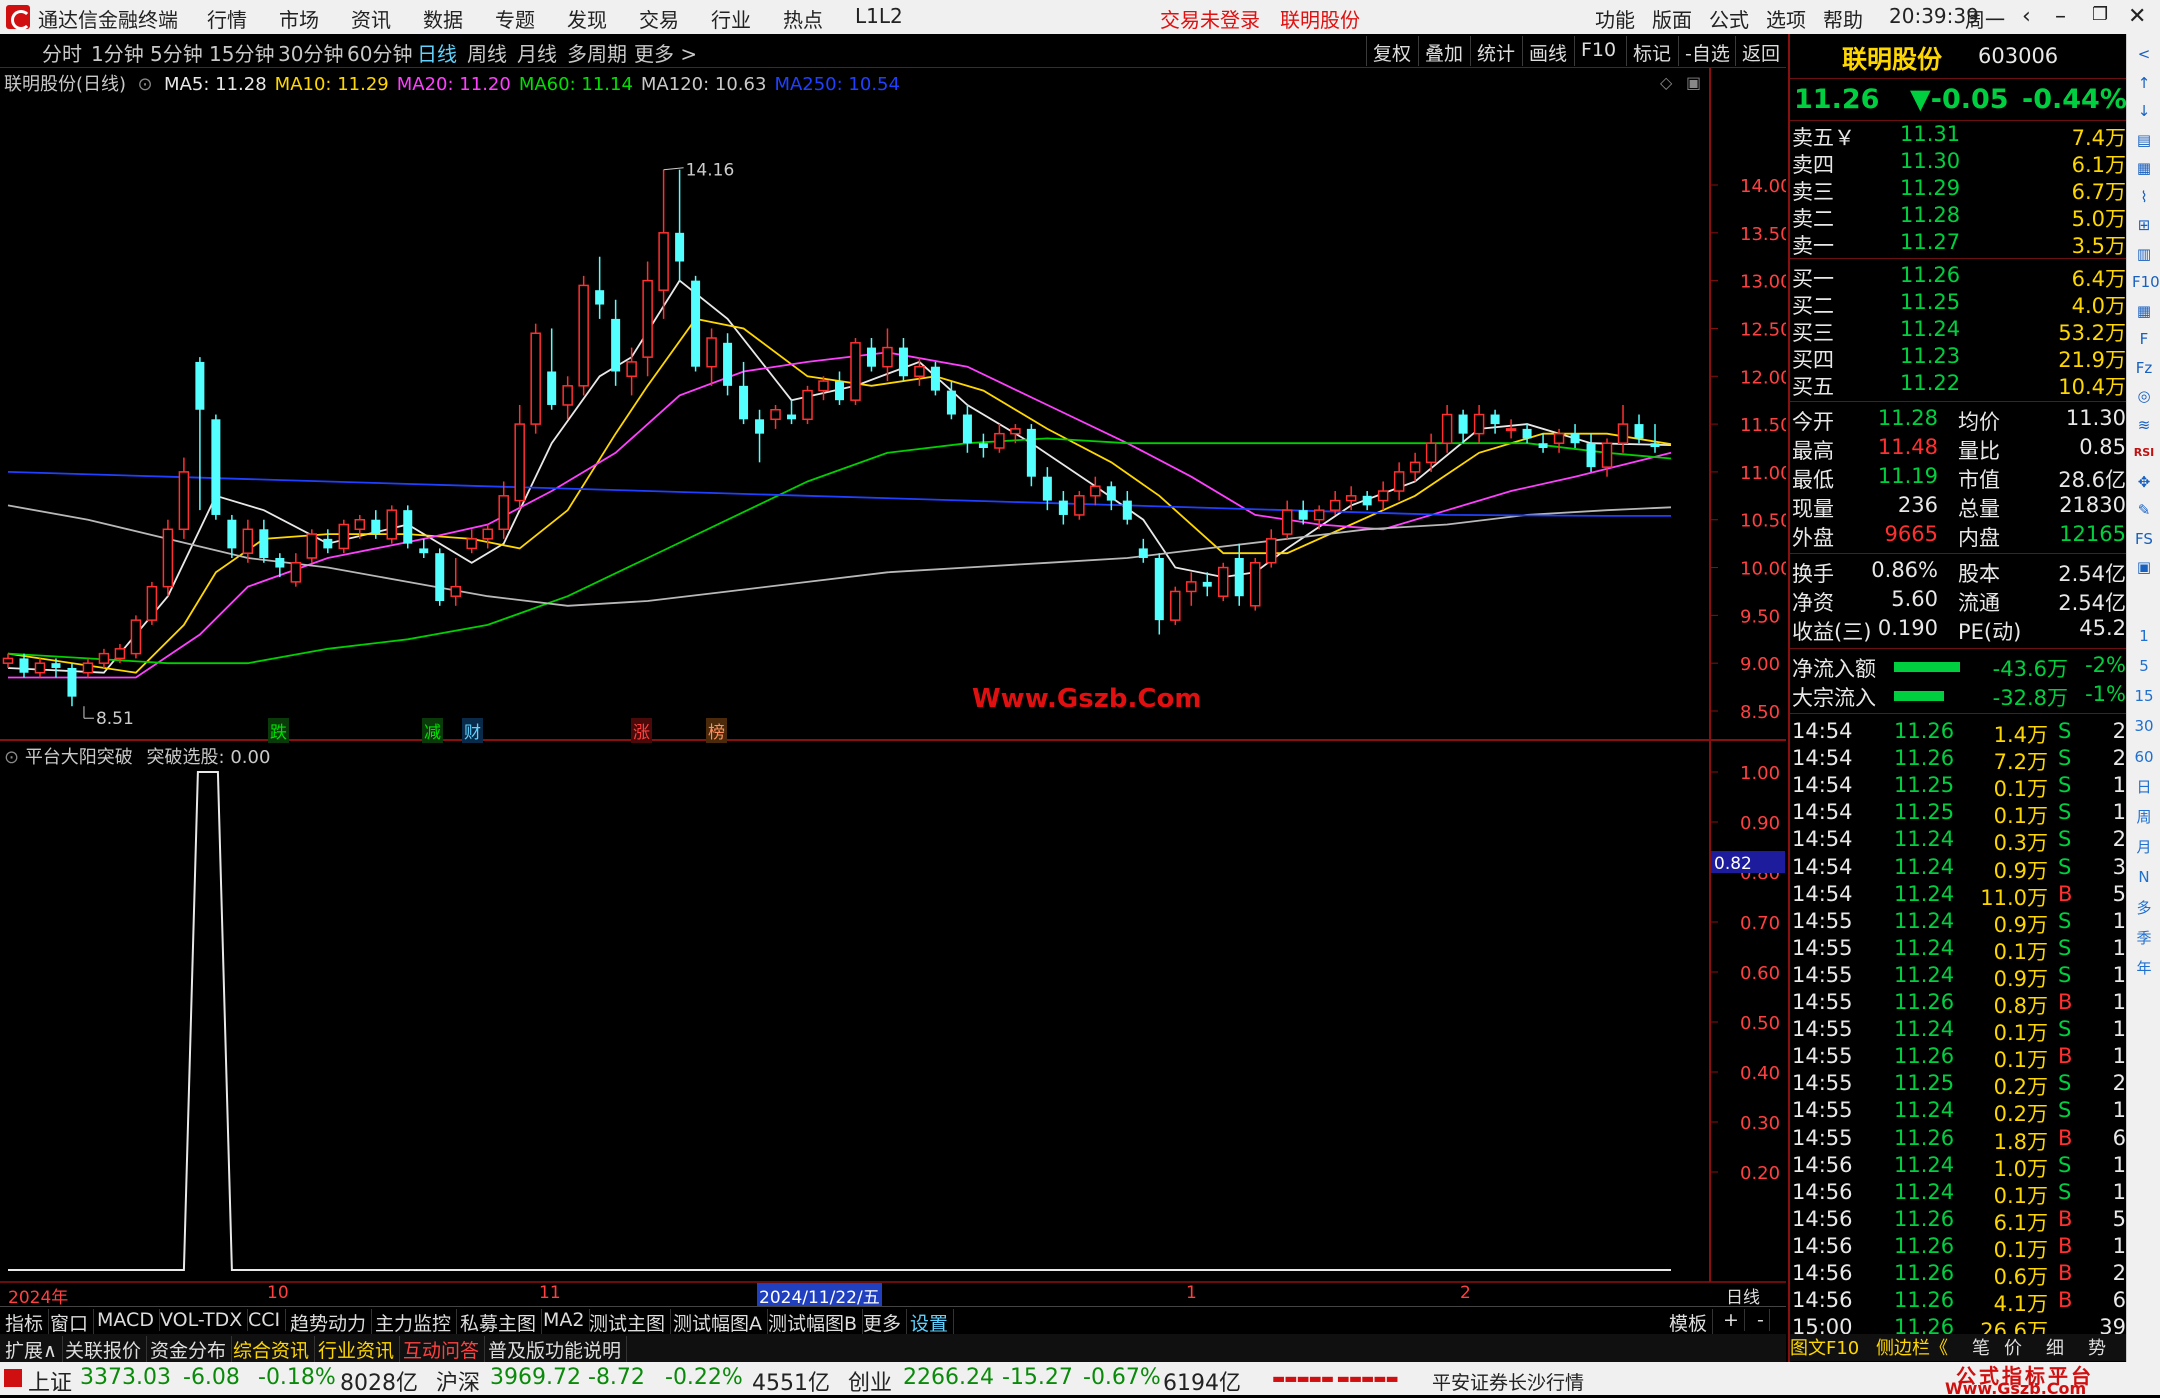 This screenshot has width=2160, height=1398. What do you see at coordinates (1598, 51) in the screenshot?
I see `f10-button: F10` at bounding box center [1598, 51].